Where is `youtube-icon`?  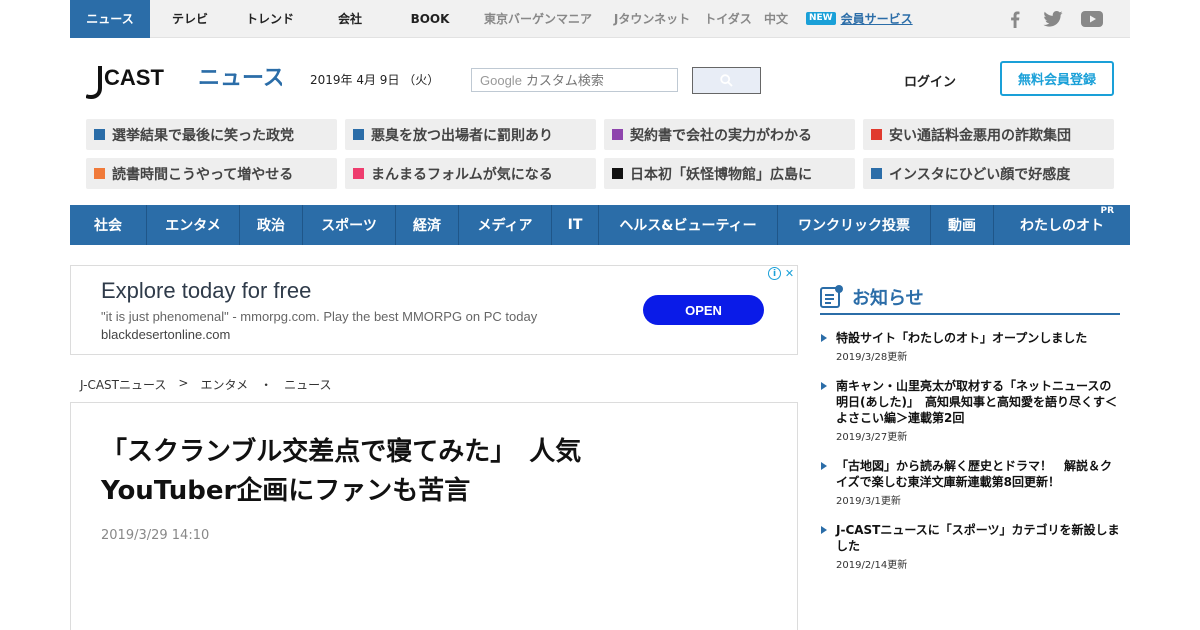
youtube-icon is located at coordinates (1092, 19).